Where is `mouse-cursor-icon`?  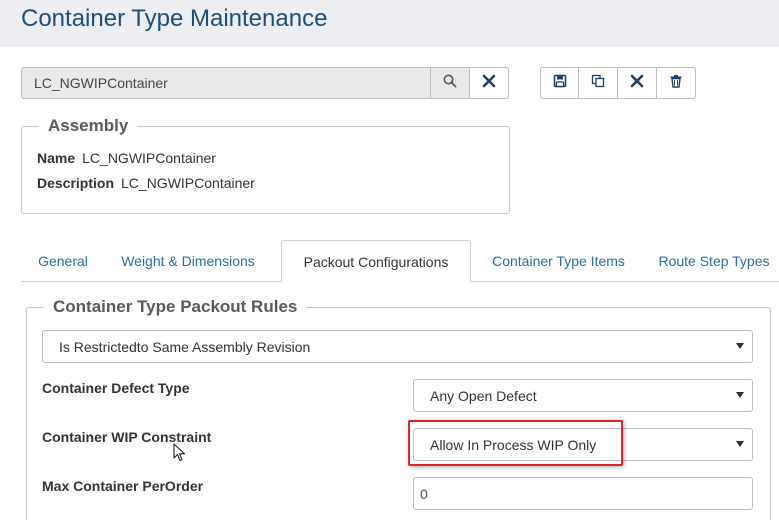
mouse-cursor-icon is located at coordinates (180, 455).